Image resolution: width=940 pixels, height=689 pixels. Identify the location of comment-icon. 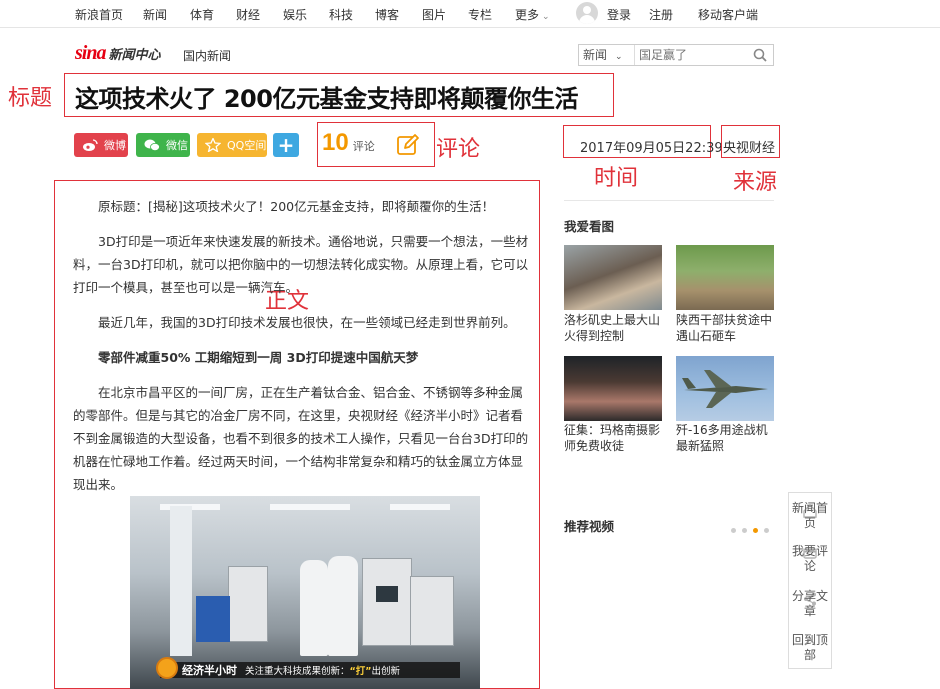
(810, 553).